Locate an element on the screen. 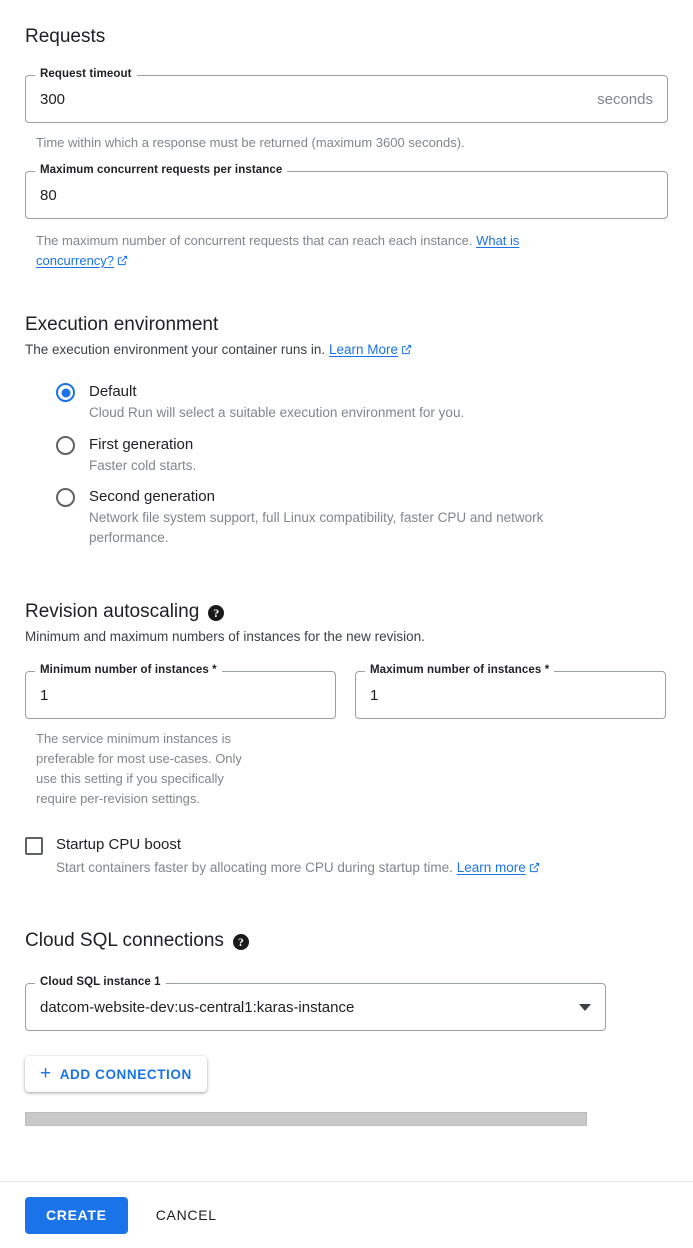  action-bar: CREATE CANCEL is located at coordinates (346, 1214).